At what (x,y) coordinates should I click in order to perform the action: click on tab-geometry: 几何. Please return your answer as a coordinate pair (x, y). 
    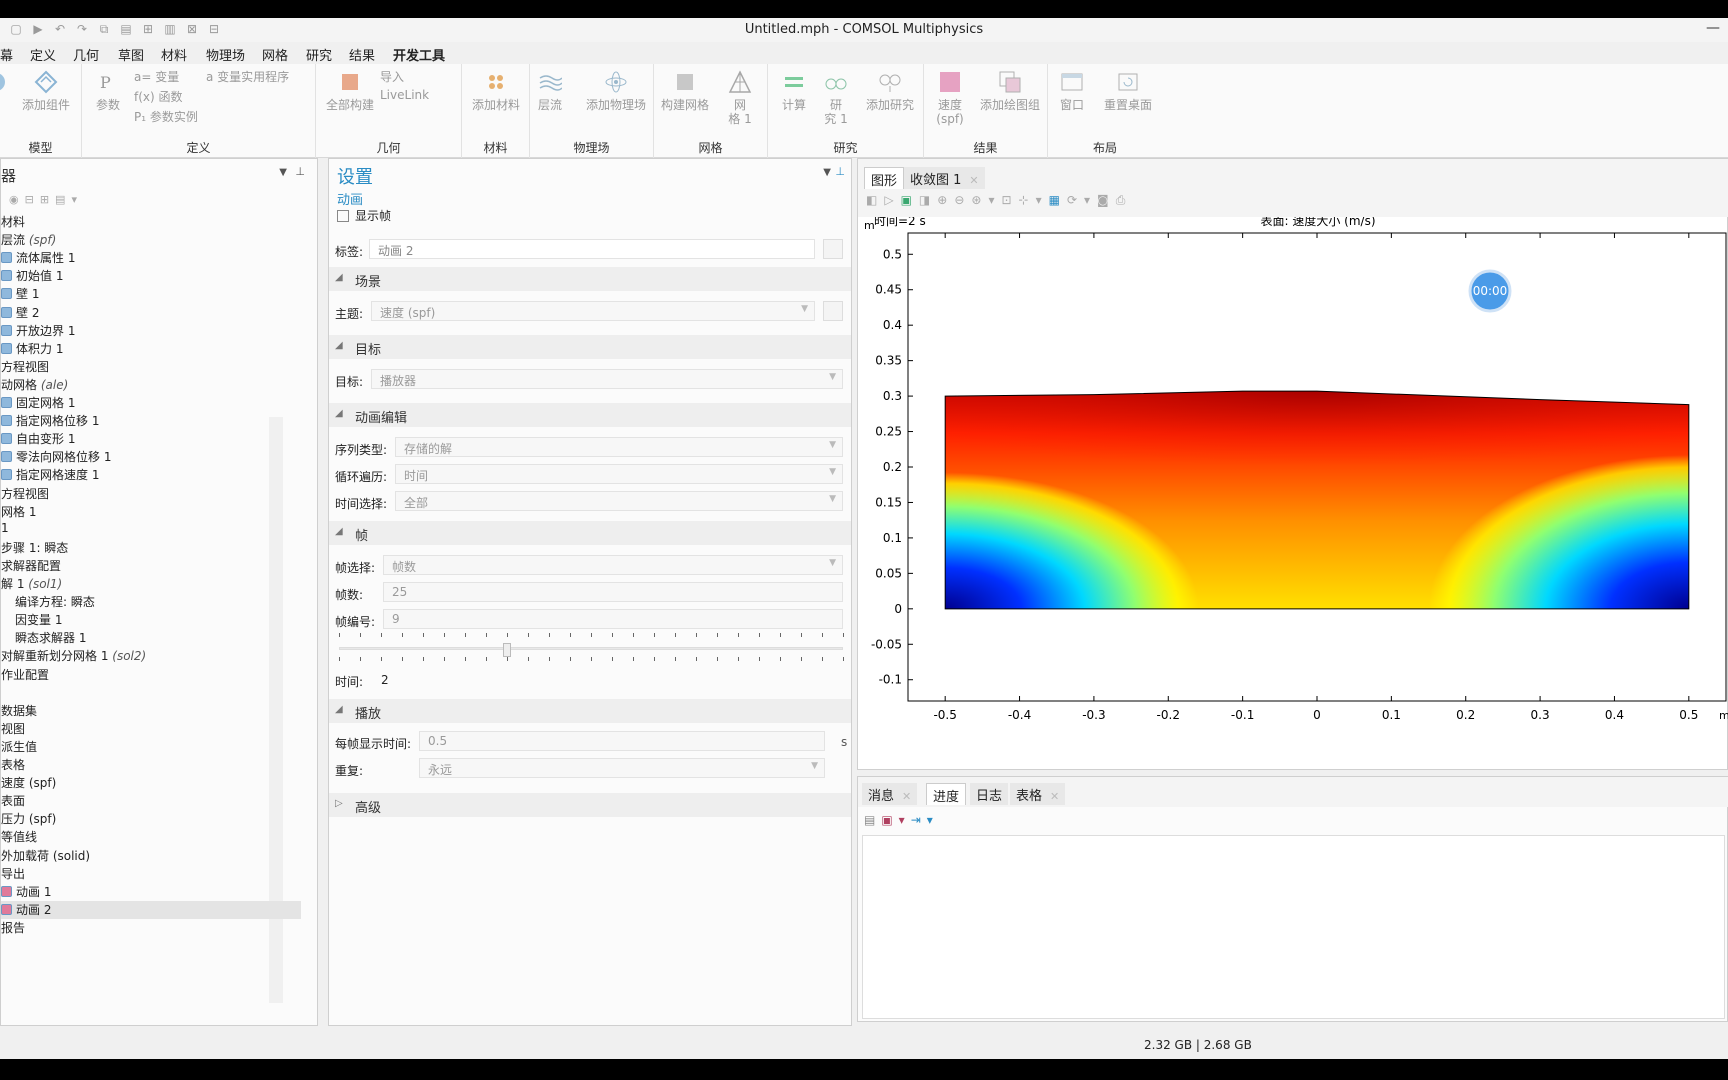
    Looking at the image, I should click on (86, 54).